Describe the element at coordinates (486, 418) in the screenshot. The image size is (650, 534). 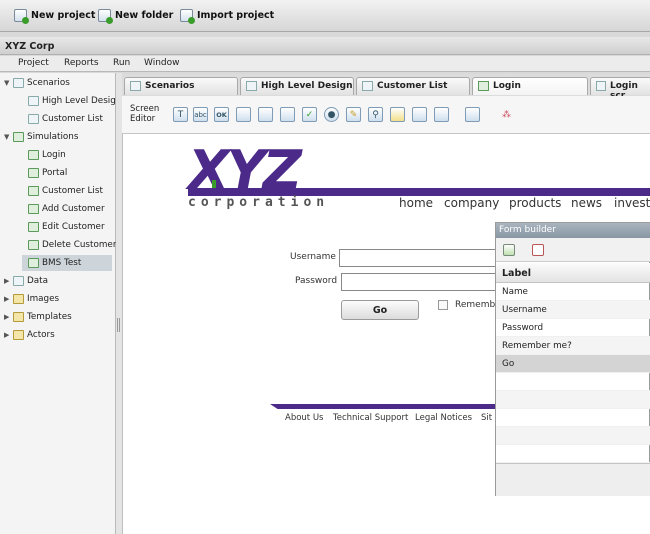
I see `footer-sitemap: Sit` at that location.